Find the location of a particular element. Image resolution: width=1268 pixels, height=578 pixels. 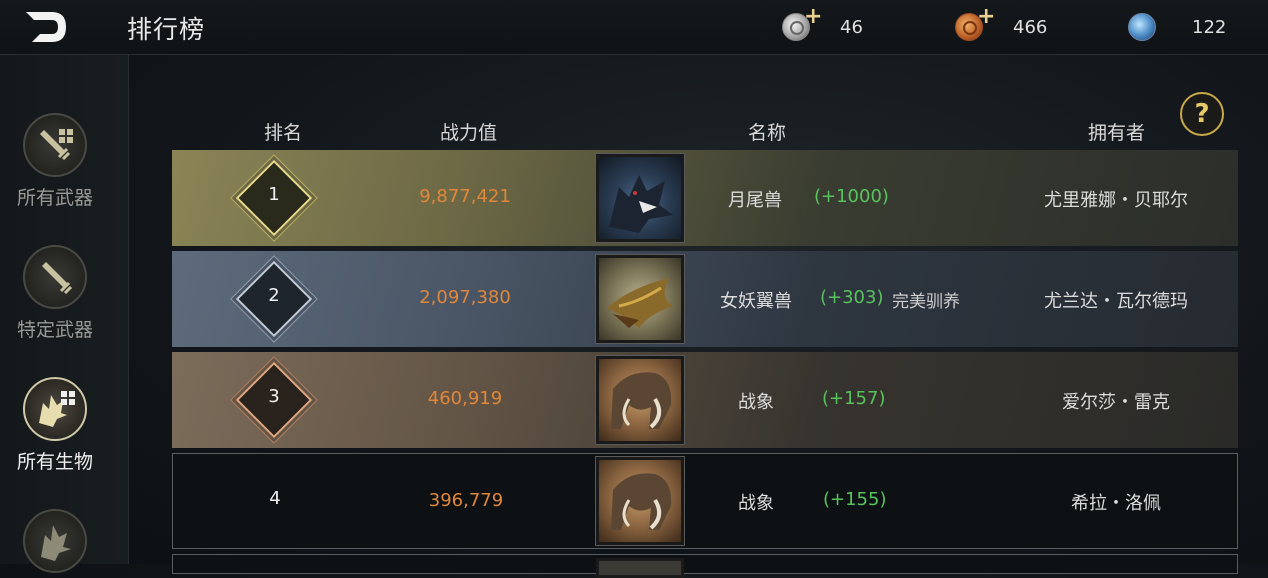

wolf-beast-portrait is located at coordinates (640, 198).